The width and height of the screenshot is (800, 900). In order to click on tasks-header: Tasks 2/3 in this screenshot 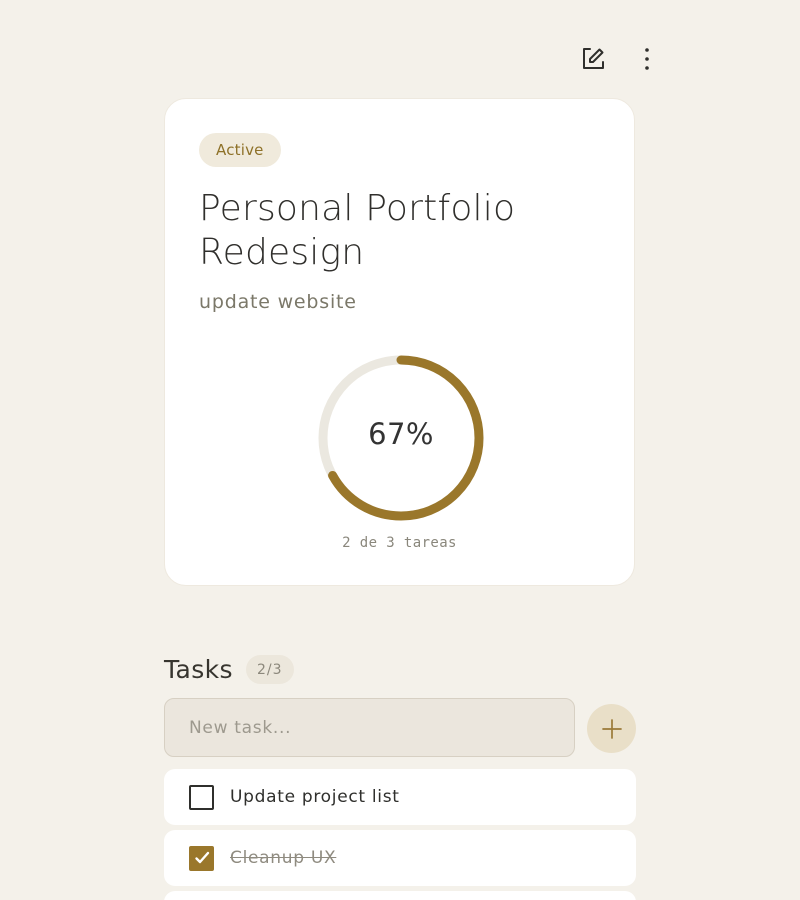, I will do `click(229, 669)`.